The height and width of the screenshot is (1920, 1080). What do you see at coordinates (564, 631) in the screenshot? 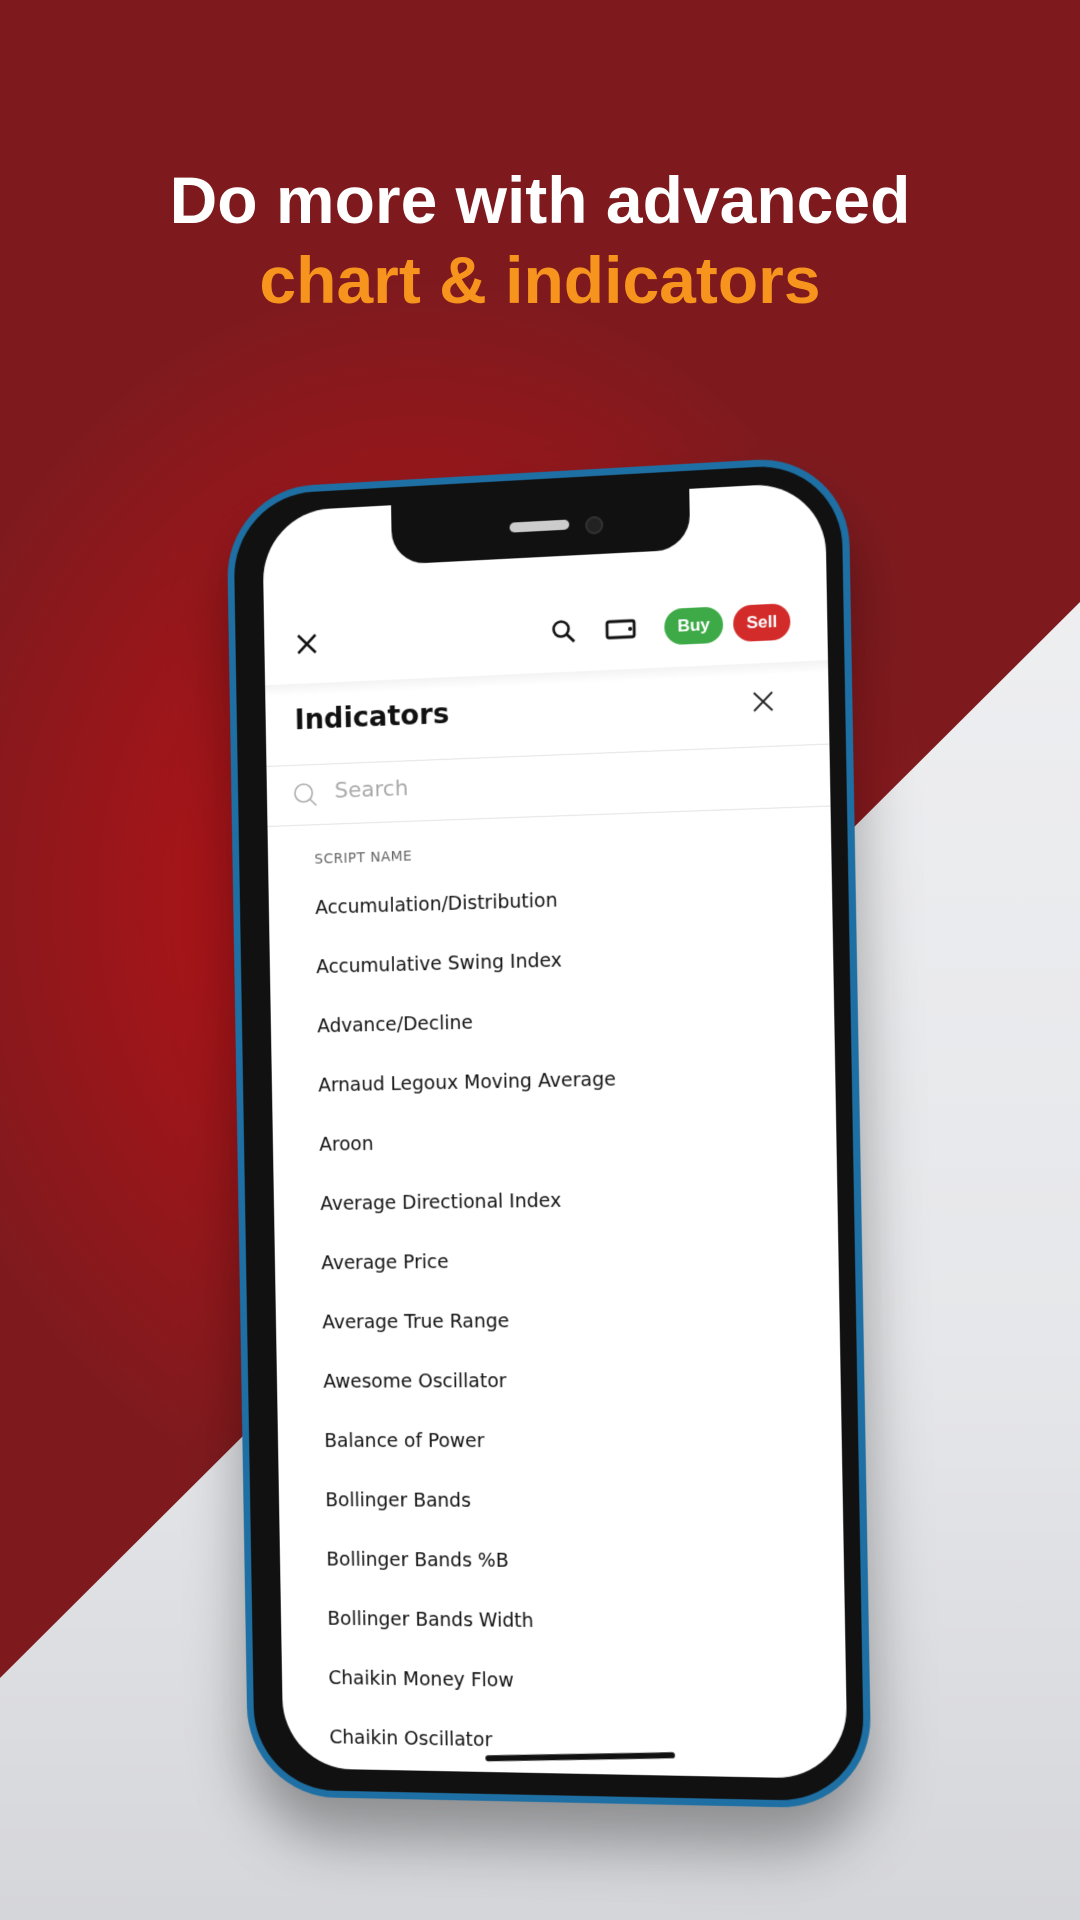
I see `search-icon` at bounding box center [564, 631].